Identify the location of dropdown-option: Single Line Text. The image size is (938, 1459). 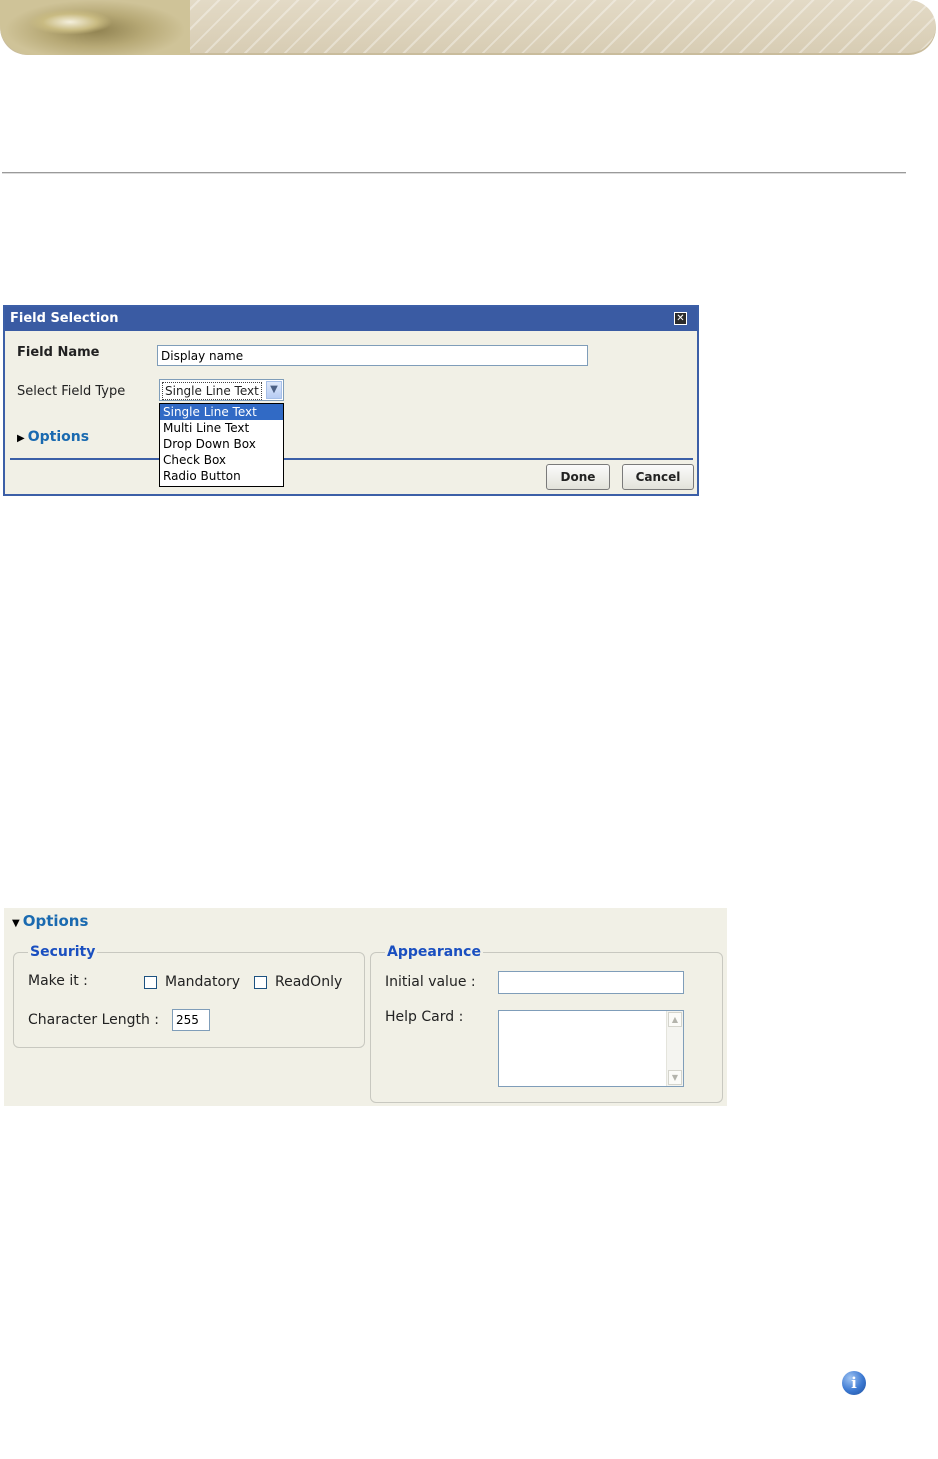
(221, 412).